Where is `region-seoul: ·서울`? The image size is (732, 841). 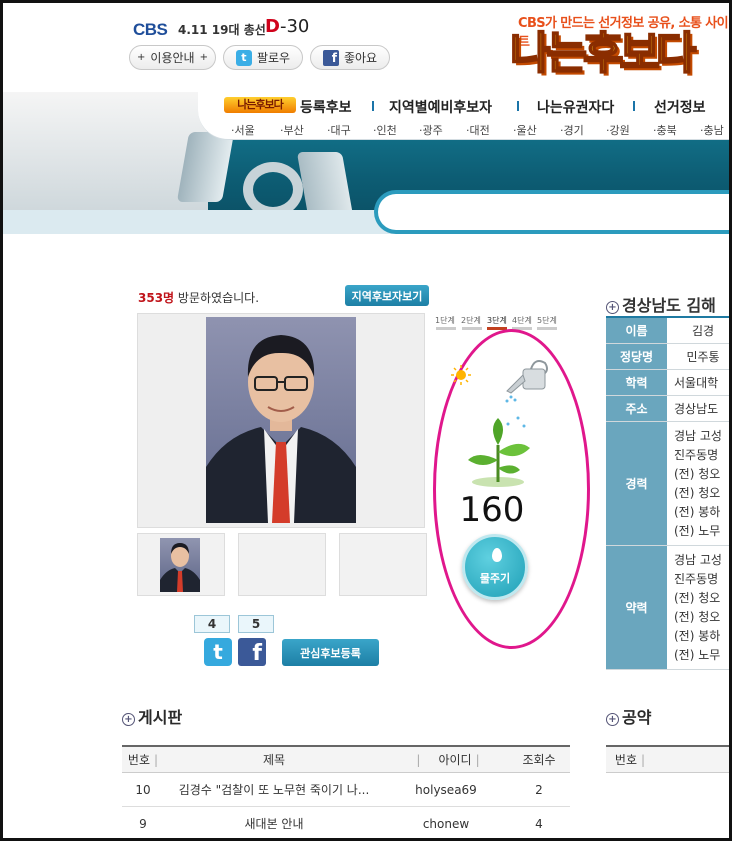 region-seoul: ·서울 is located at coordinates (243, 130).